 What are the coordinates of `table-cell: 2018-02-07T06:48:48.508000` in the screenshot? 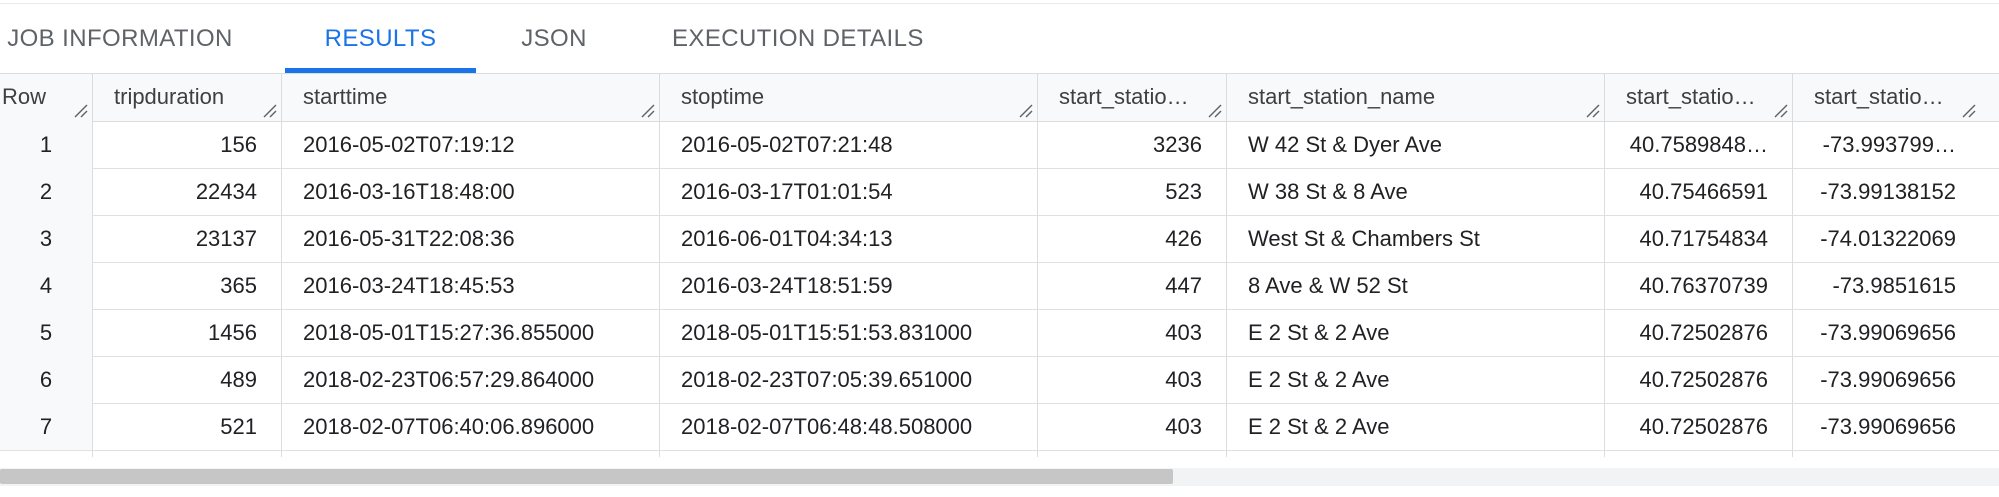 It's located at (827, 426).